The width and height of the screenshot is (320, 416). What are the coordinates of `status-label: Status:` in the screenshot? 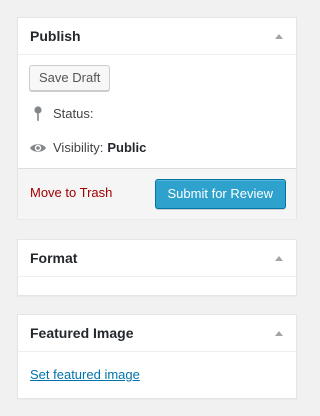 It's located at (73, 113).